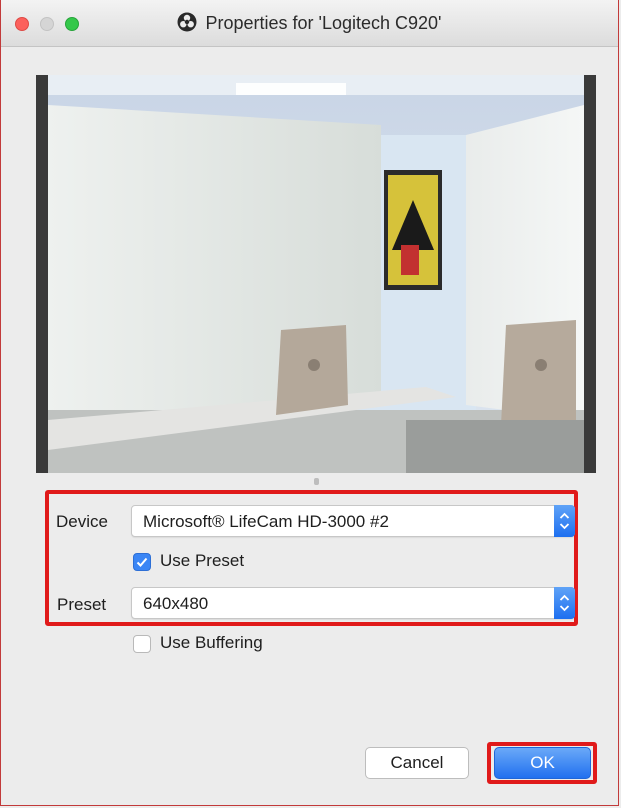 This screenshot has width=621, height=808. I want to click on preset-select: 640x480, so click(353, 603).